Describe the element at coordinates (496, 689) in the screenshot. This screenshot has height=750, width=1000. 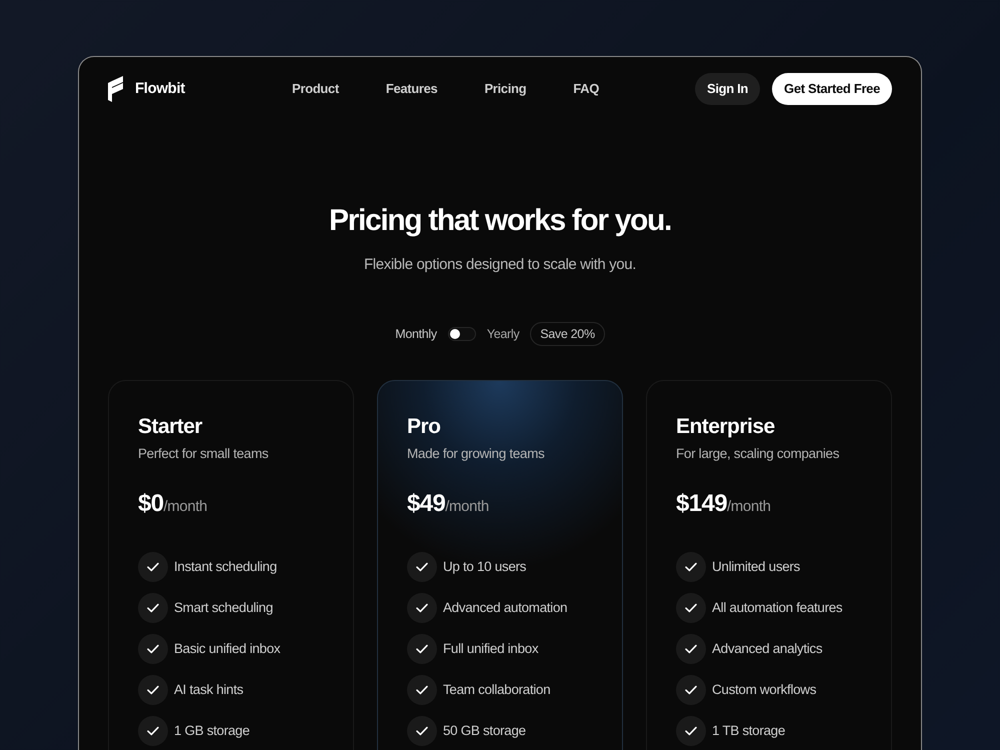
I see `feature-text: Team collaboration` at that location.